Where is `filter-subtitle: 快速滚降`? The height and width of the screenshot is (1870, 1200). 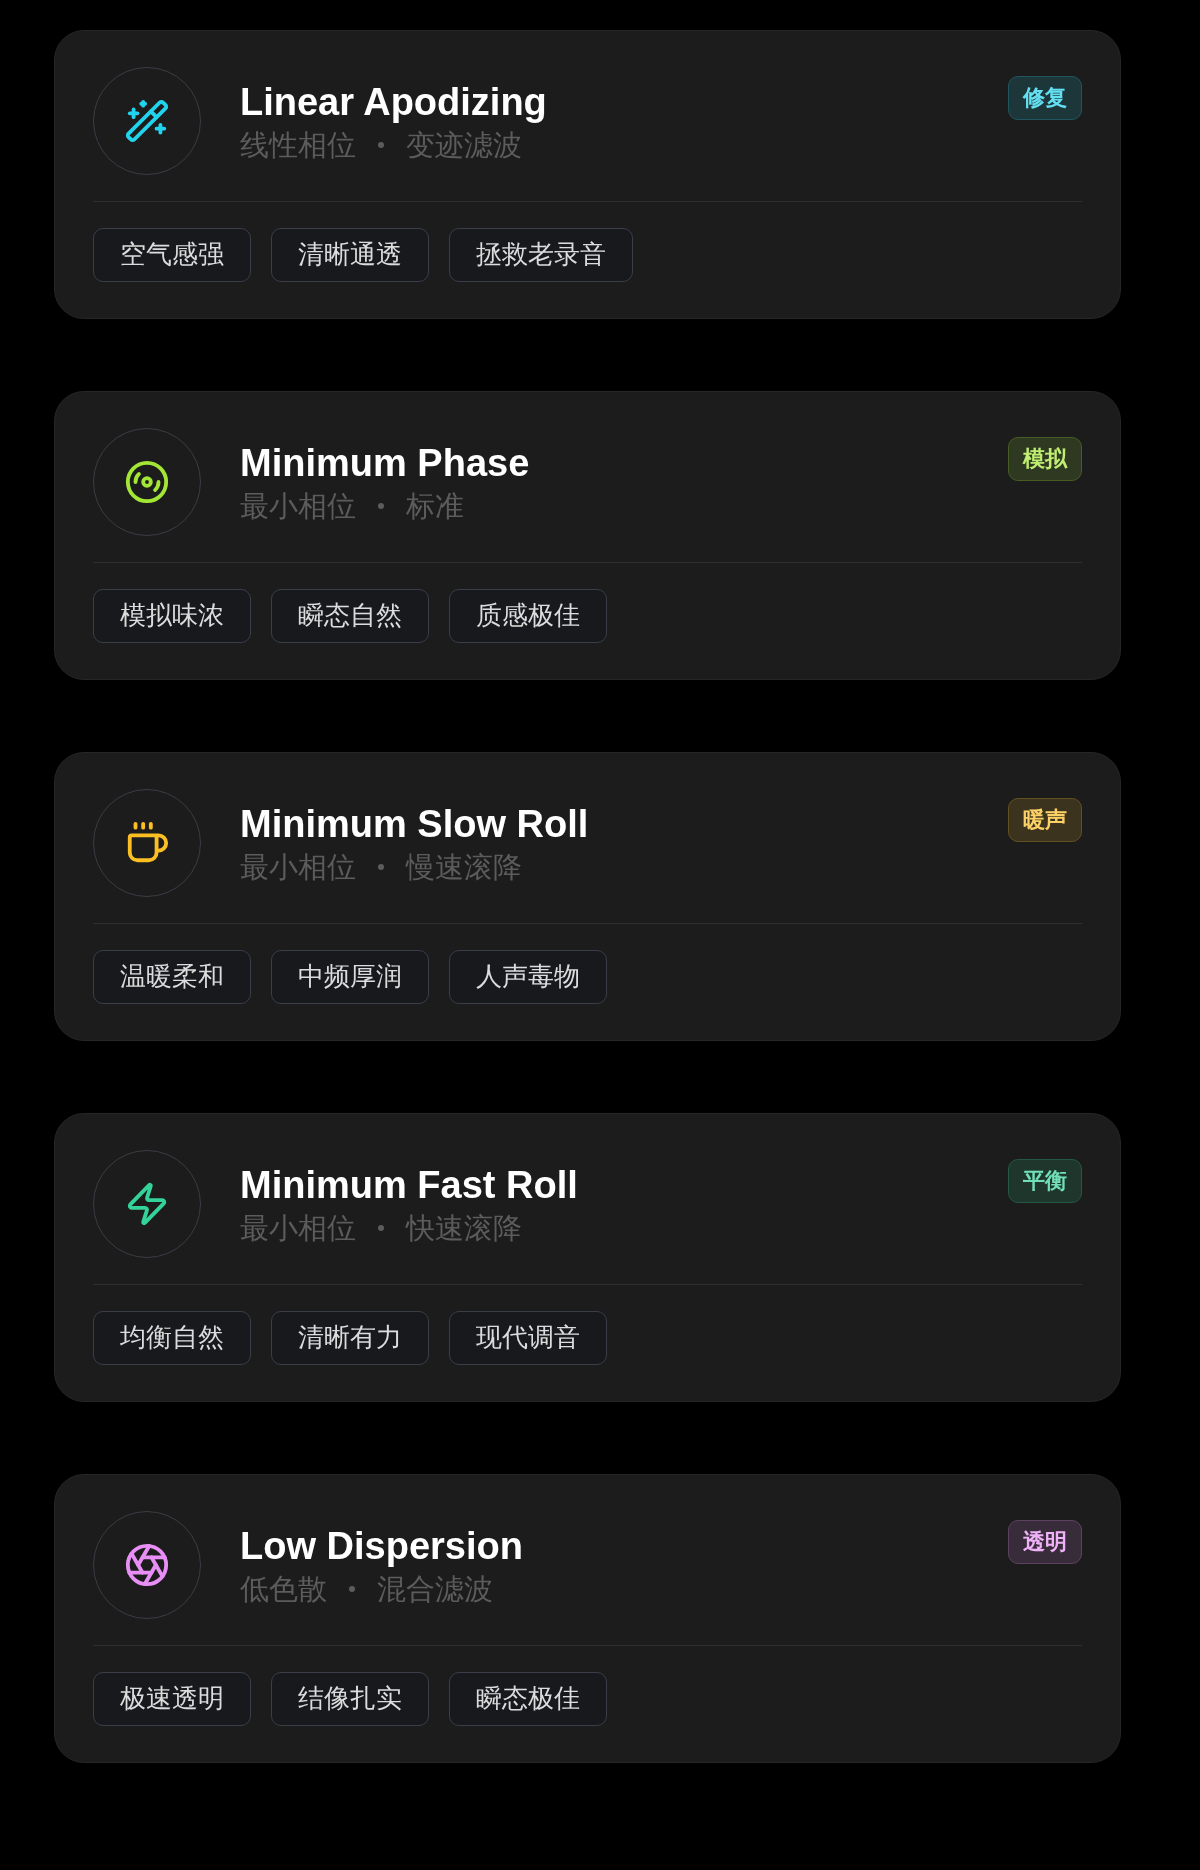
filter-subtitle: 快速滚降 is located at coordinates (464, 1228).